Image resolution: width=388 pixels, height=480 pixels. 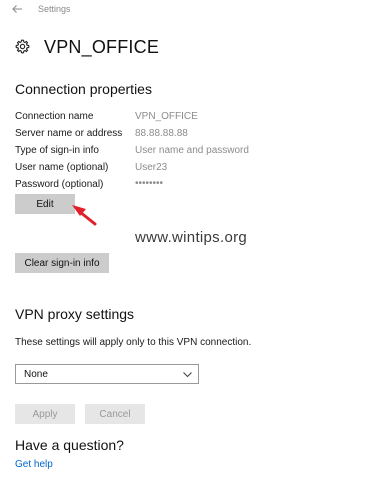 I want to click on watermark-text: www.wintips.org, so click(x=191, y=237).